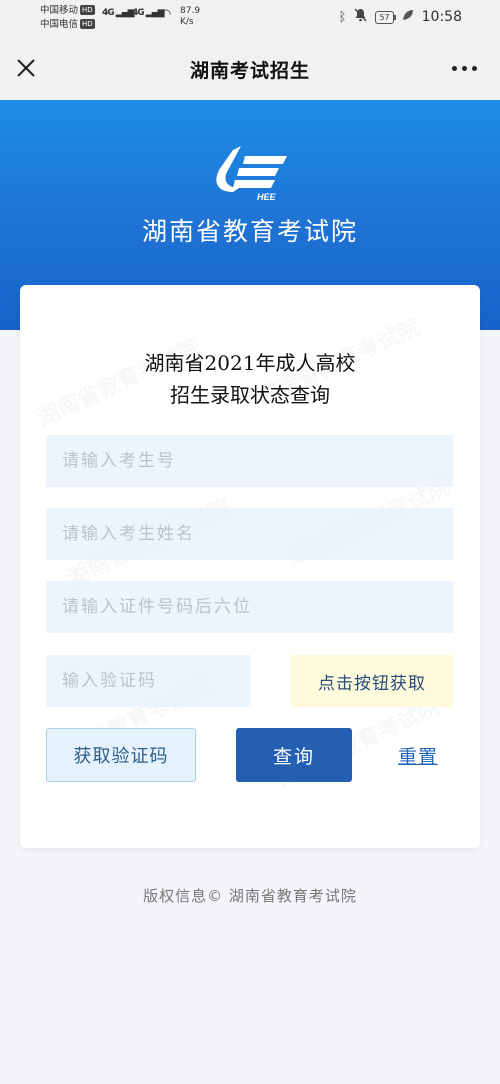 This screenshot has width=500, height=1084. Describe the element at coordinates (187, 22) in the screenshot. I see `speed-unit: K/s` at that location.